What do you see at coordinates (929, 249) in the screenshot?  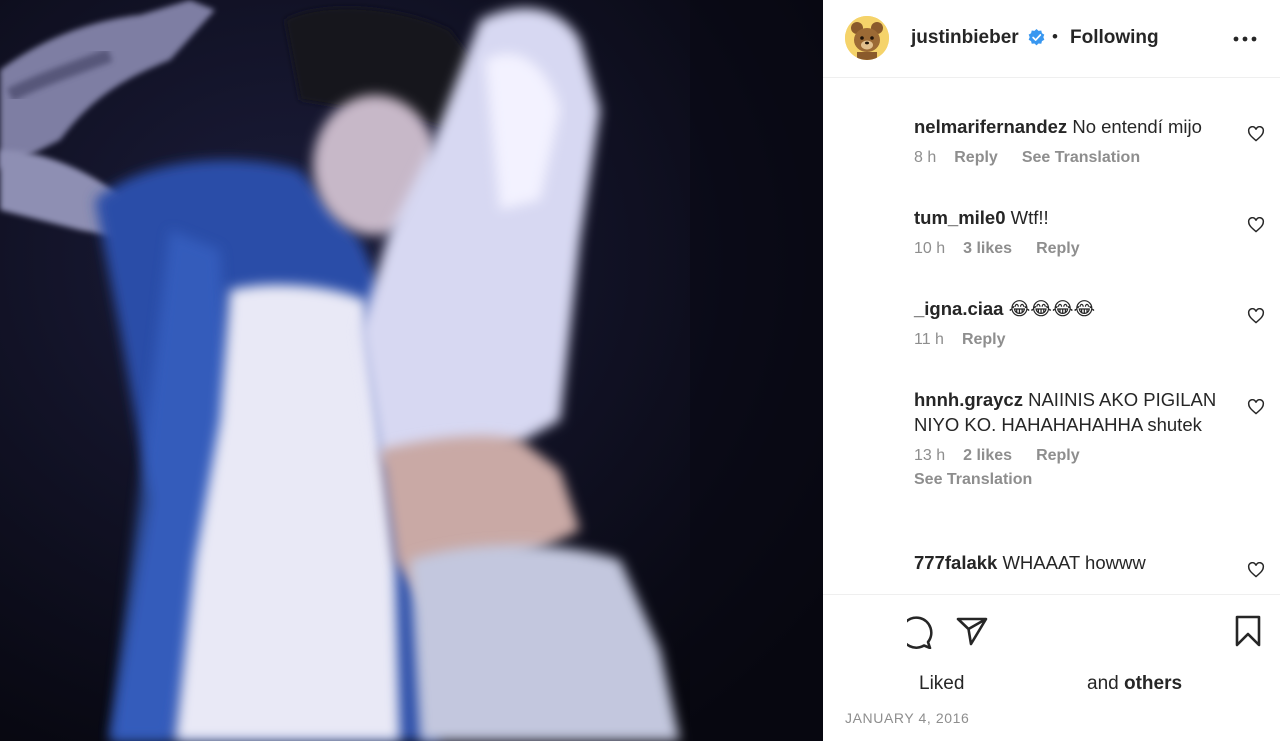 I see `comment-time: 10 h` at bounding box center [929, 249].